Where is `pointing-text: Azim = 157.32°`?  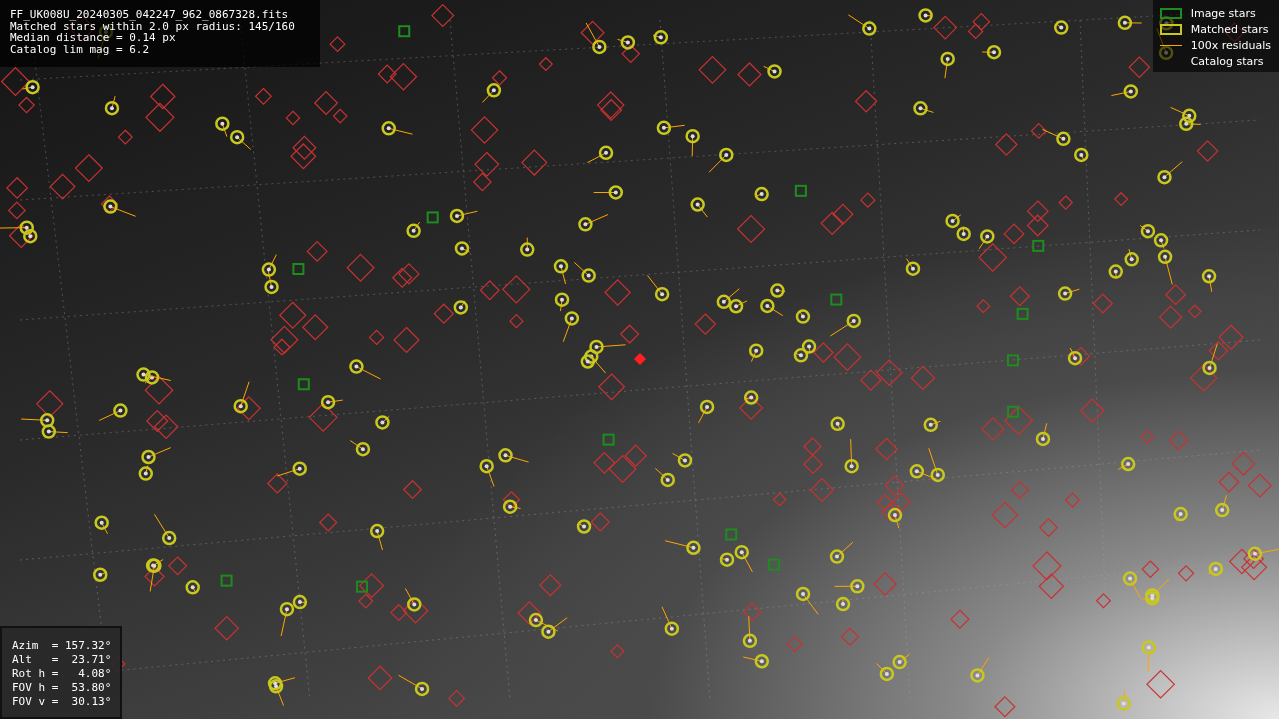
pointing-text: Azim = 157.32° is located at coordinates (62, 646).